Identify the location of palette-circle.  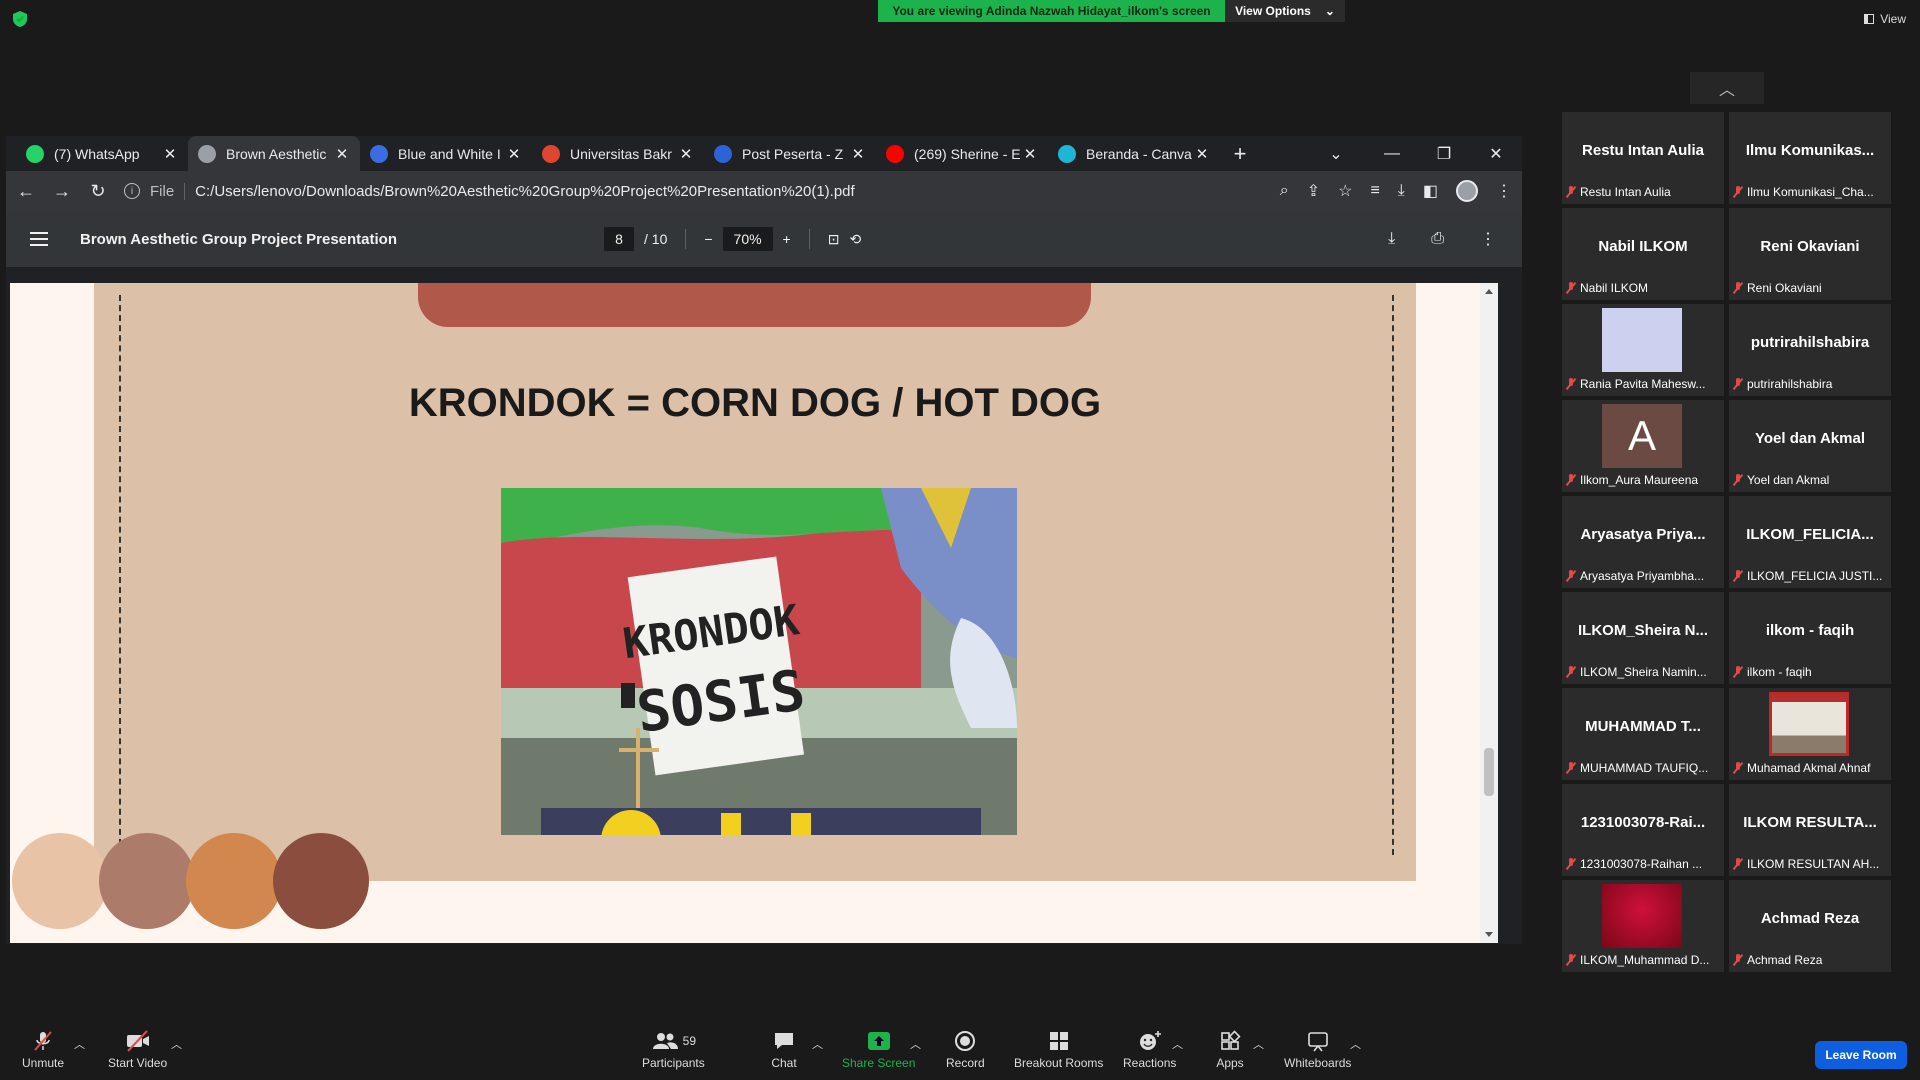
(60, 881).